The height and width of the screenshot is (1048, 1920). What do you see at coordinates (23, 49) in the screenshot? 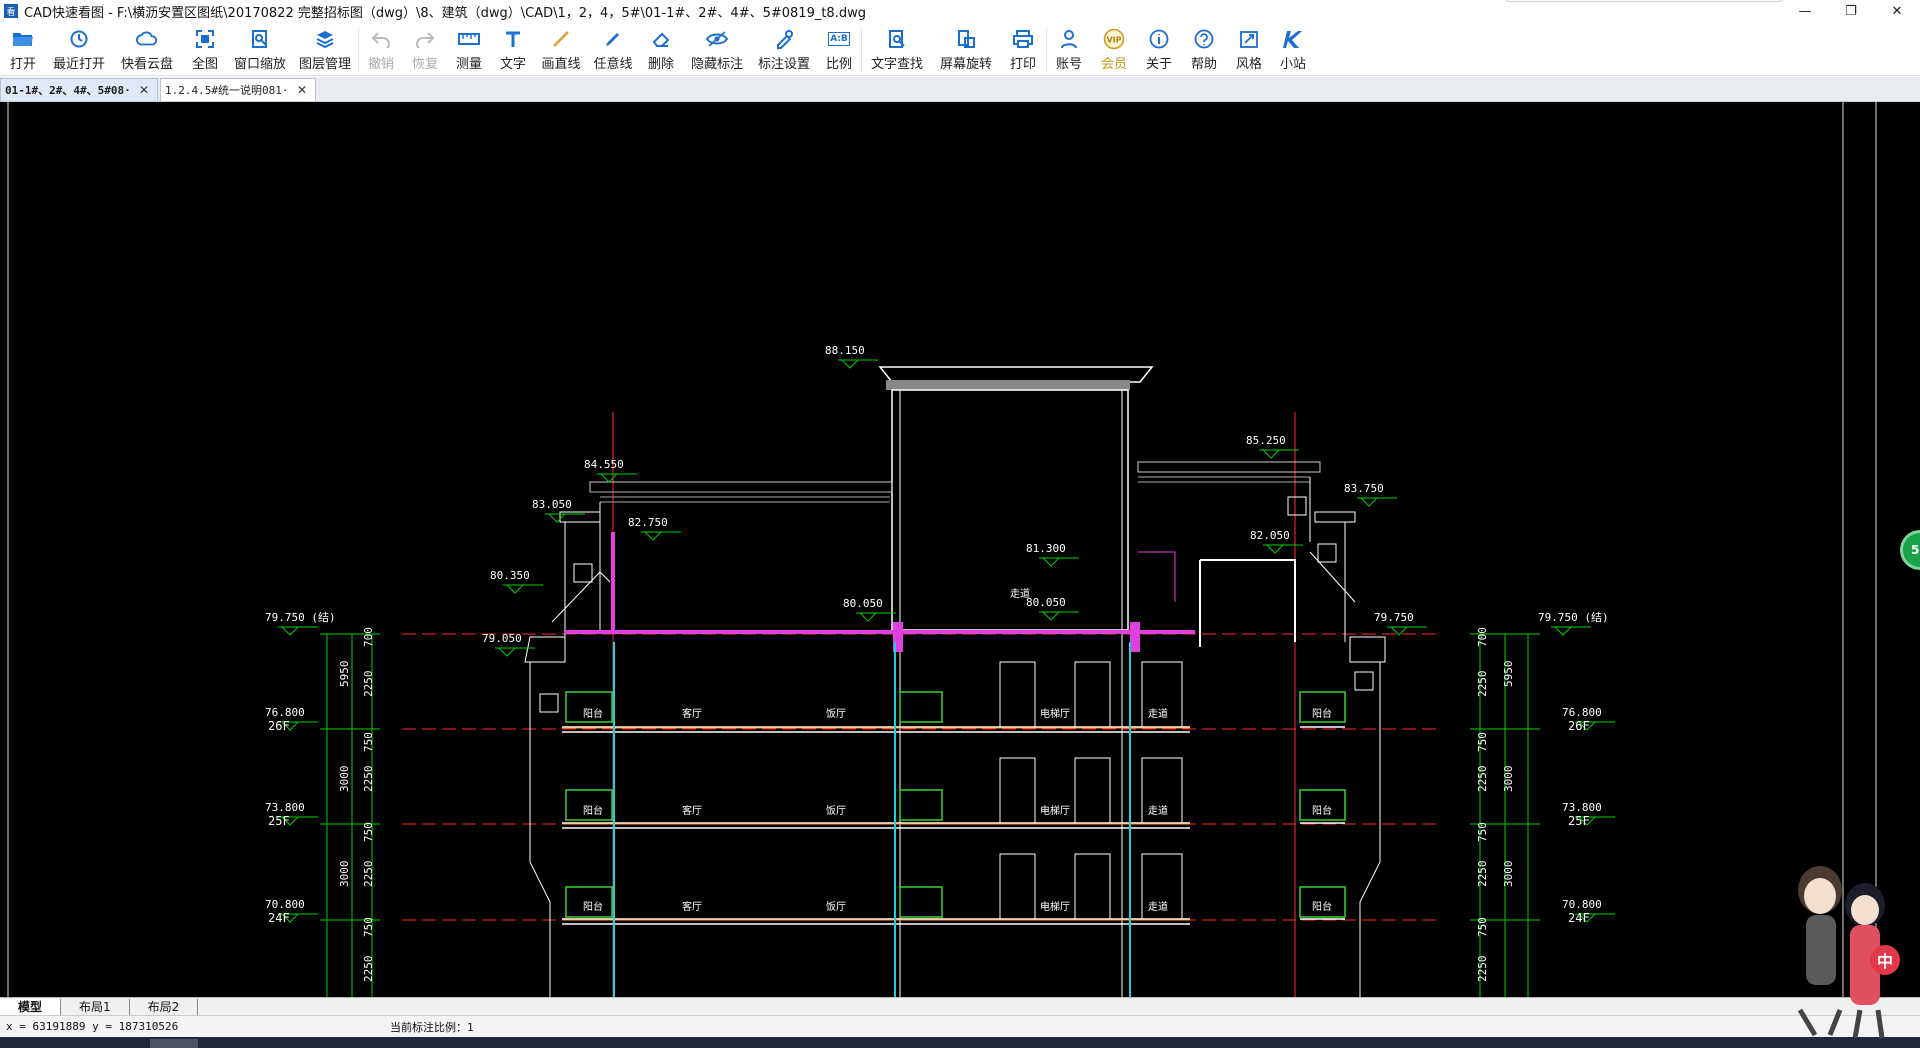
I see `open-button: 打开` at bounding box center [23, 49].